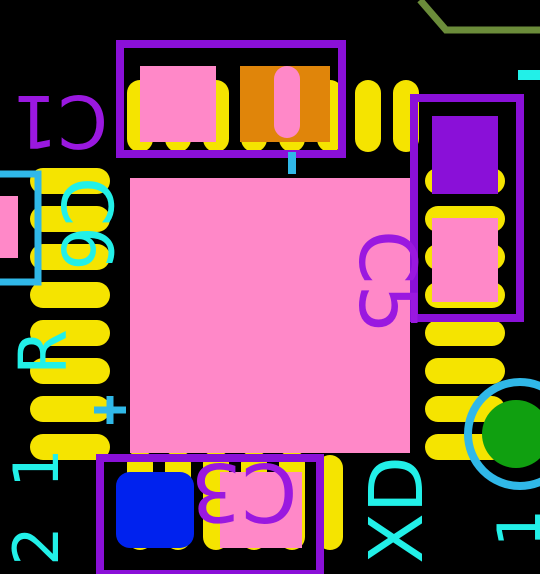 The height and width of the screenshot is (574, 540). What do you see at coordinates (36, 545) in the screenshot?
I see `label-two: 2` at bounding box center [36, 545].